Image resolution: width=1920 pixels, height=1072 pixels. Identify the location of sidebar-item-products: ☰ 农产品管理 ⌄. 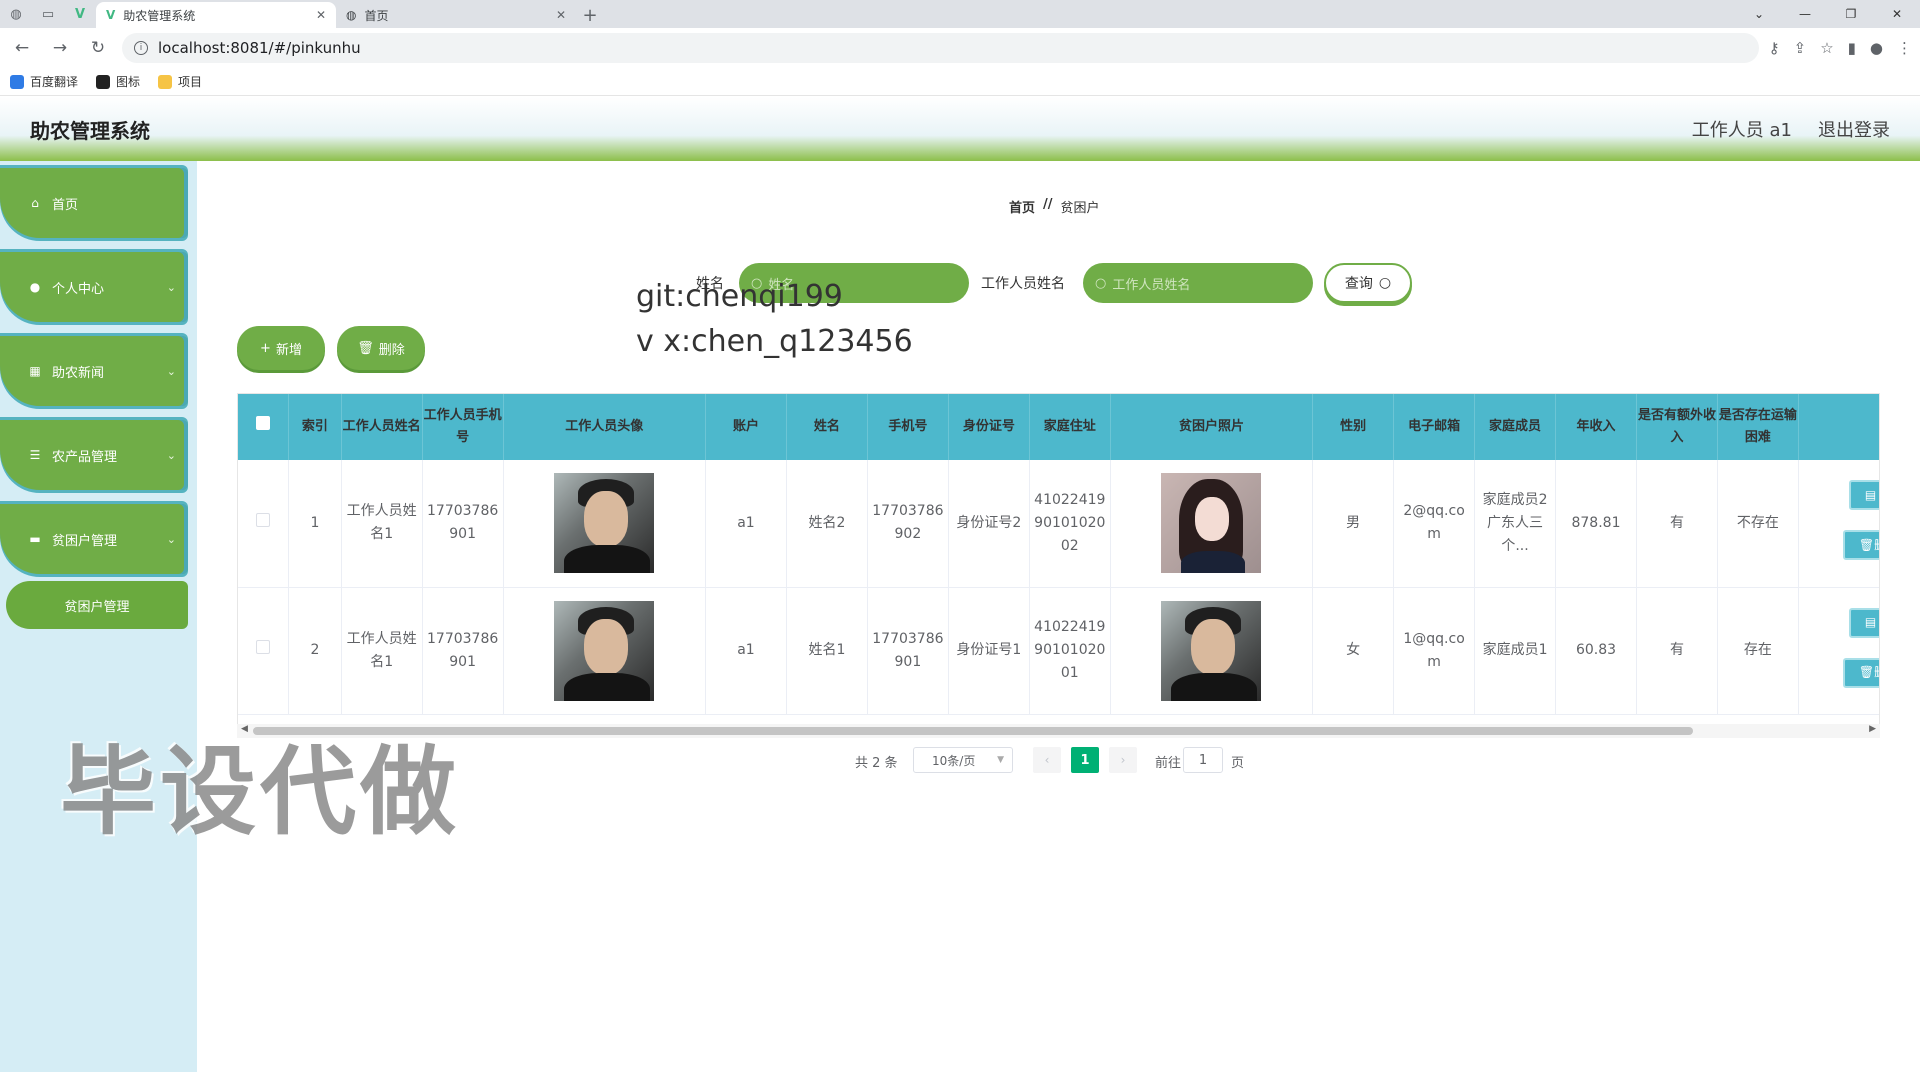
(94, 455).